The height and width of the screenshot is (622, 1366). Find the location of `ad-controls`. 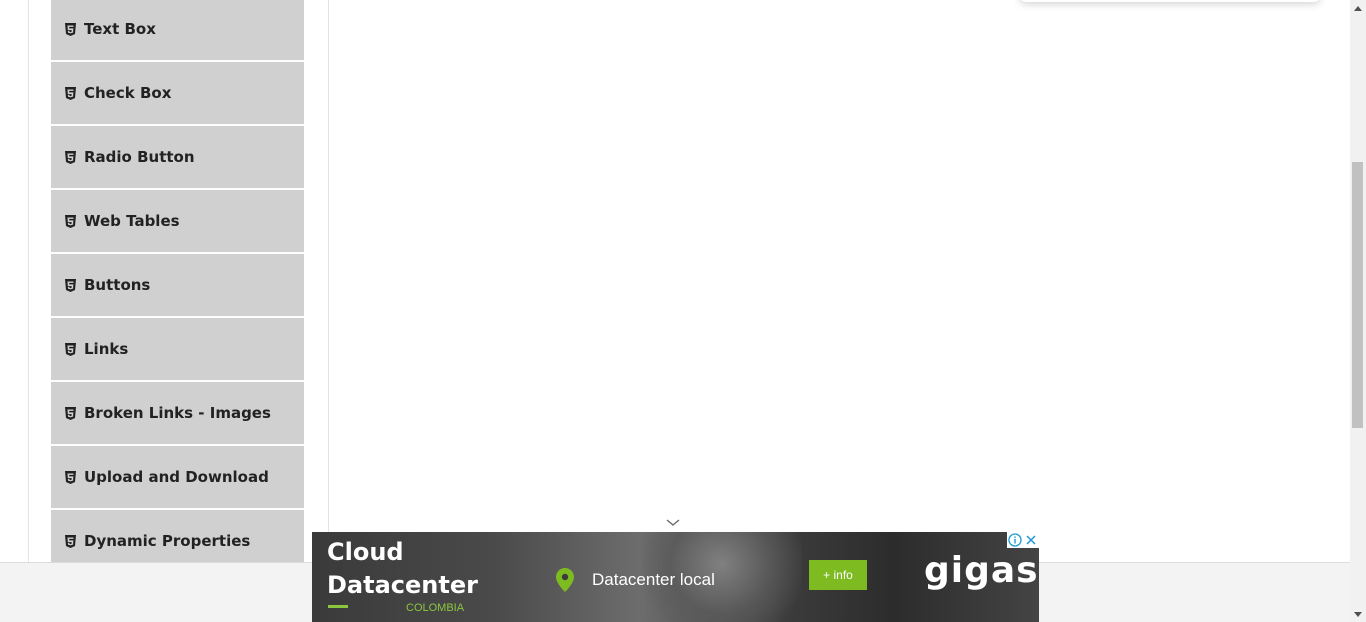

ad-controls is located at coordinates (1023, 540).